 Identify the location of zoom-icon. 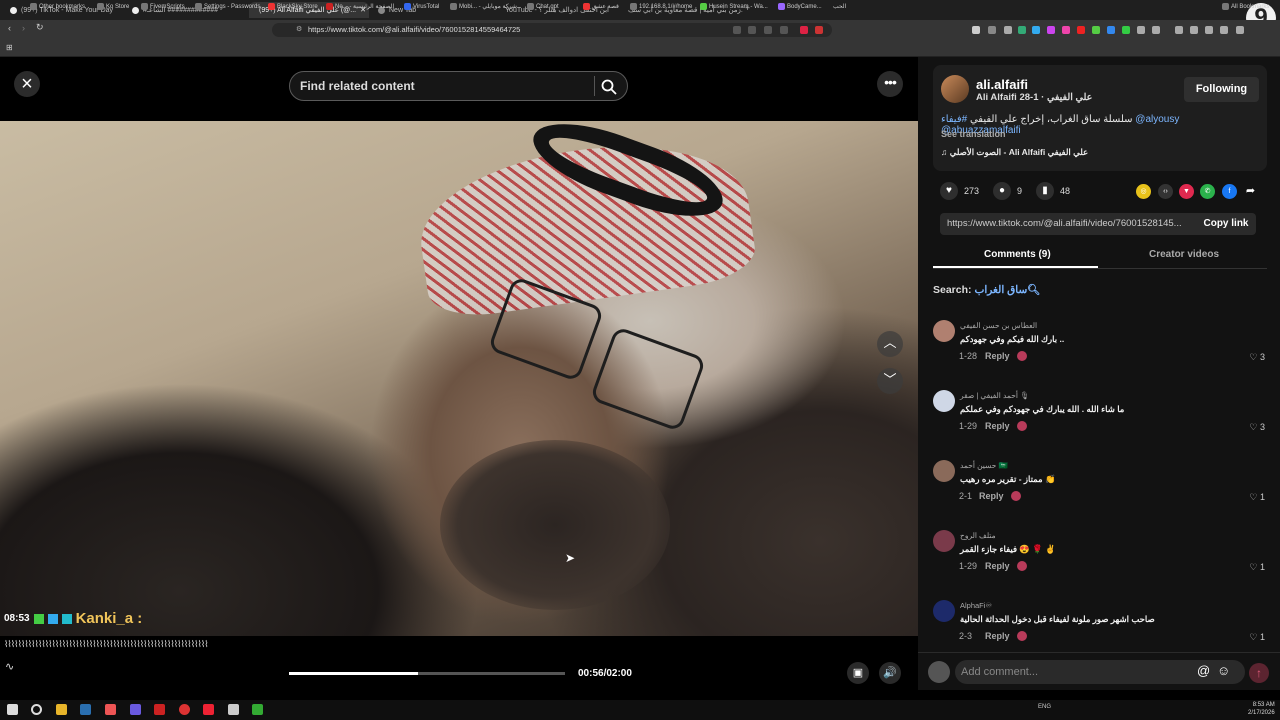
(752, 30).